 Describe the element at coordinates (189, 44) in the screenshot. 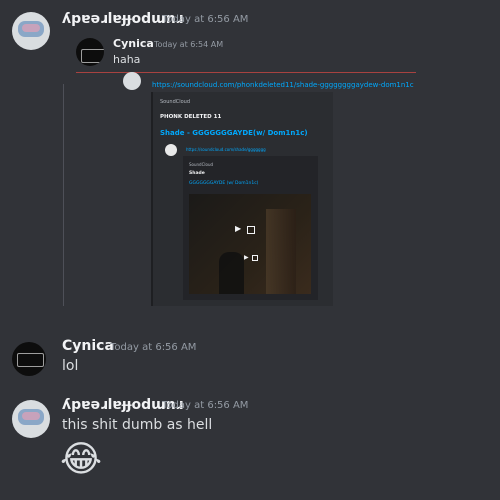

I see `reply-timestamp: Today at 6:54 AM` at that location.